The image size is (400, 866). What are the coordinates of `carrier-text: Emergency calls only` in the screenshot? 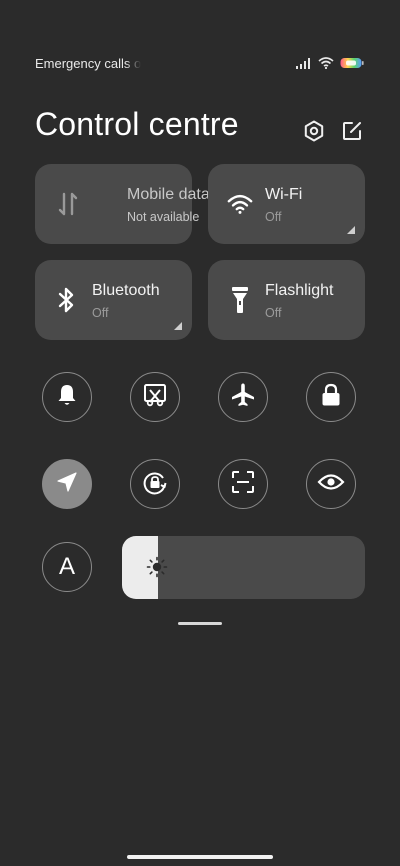 It's located at (88, 63).